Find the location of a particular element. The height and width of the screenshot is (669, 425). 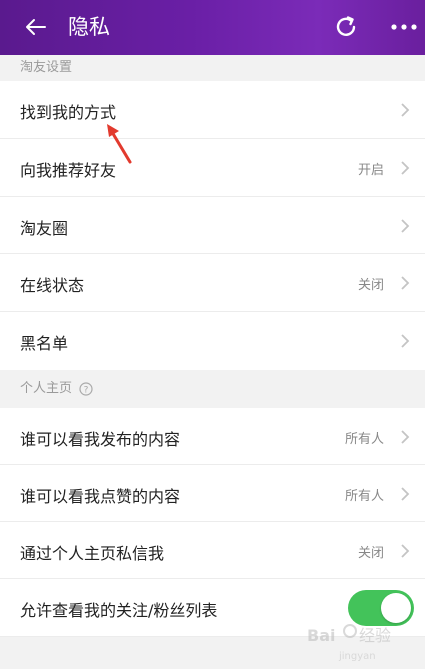

section-header-profile: 个人主页 ? is located at coordinates (212, 389).